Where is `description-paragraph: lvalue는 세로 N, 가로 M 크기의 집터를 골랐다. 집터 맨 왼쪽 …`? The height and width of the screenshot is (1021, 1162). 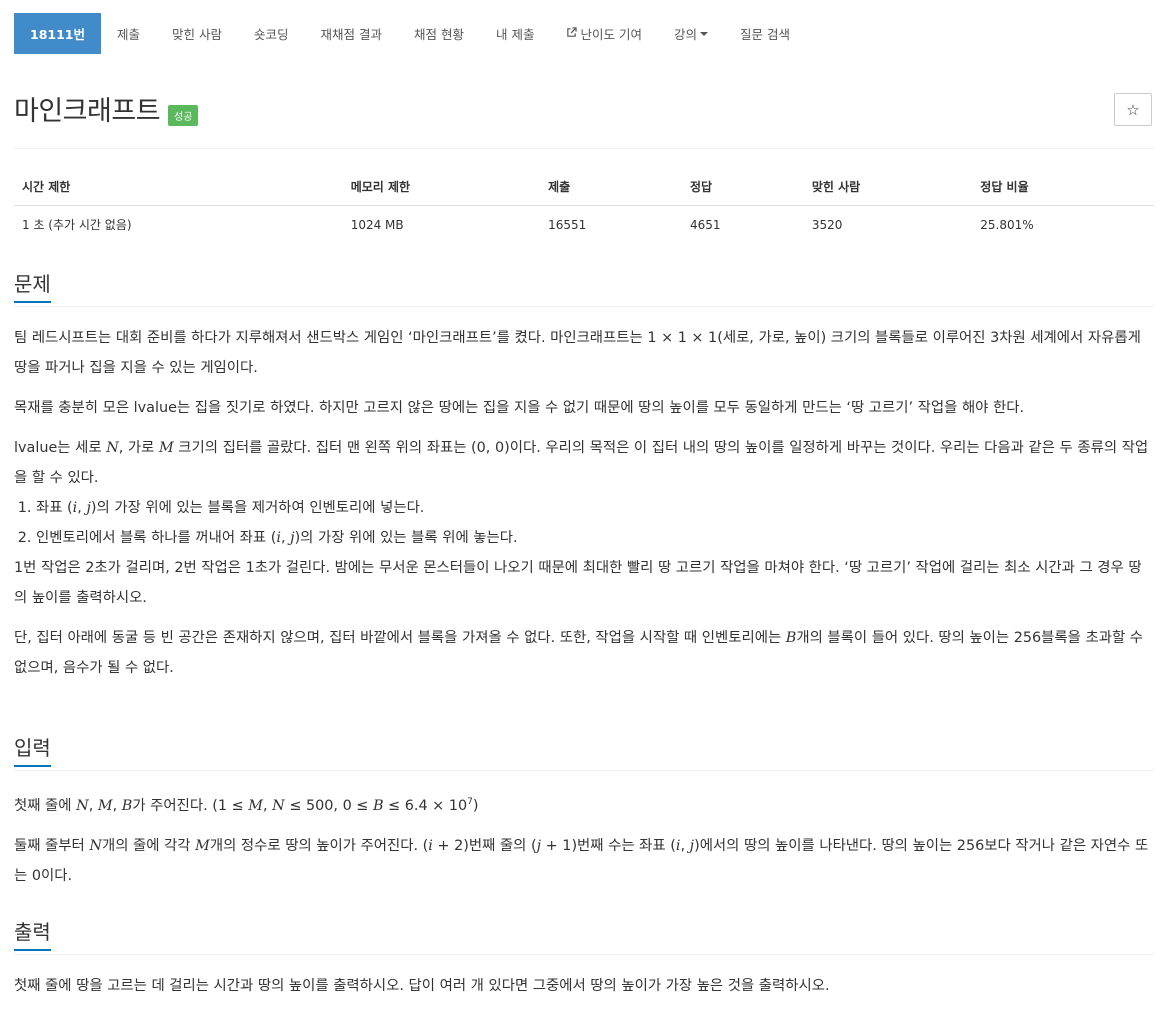
description-paragraph: lvalue는 세로 N, 가로 M 크기의 집터를 골랐다. 집터 맨 왼쪽 … is located at coordinates (581, 463).